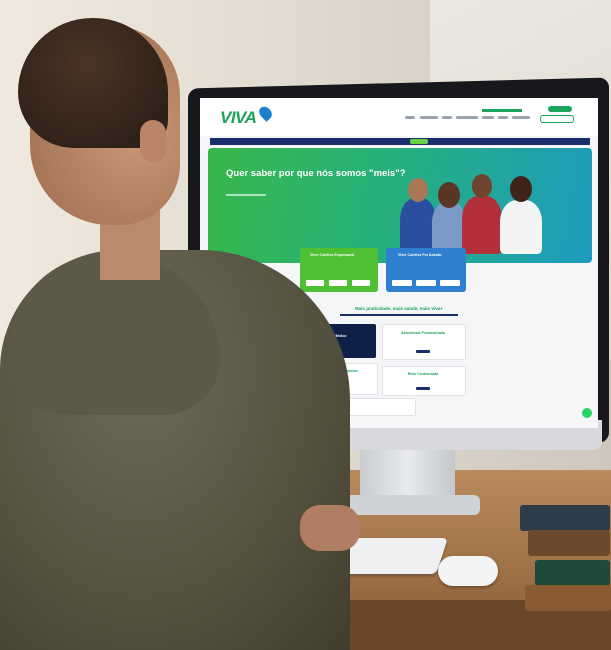 The image size is (611, 650). What do you see at coordinates (420, 255) in the screenshot?
I see `plan-card-title: Viver Coletivo Por Adesão` at bounding box center [420, 255].